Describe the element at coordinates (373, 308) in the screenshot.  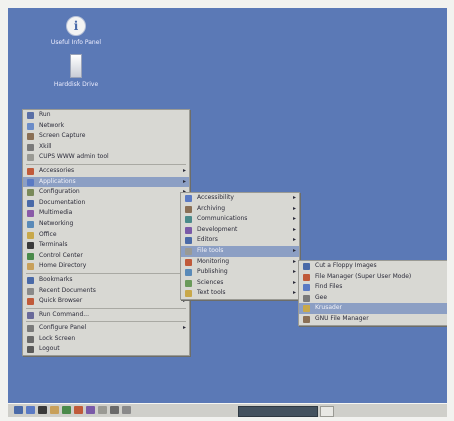
I see `menu-item-krusader: Krusader` at that location.